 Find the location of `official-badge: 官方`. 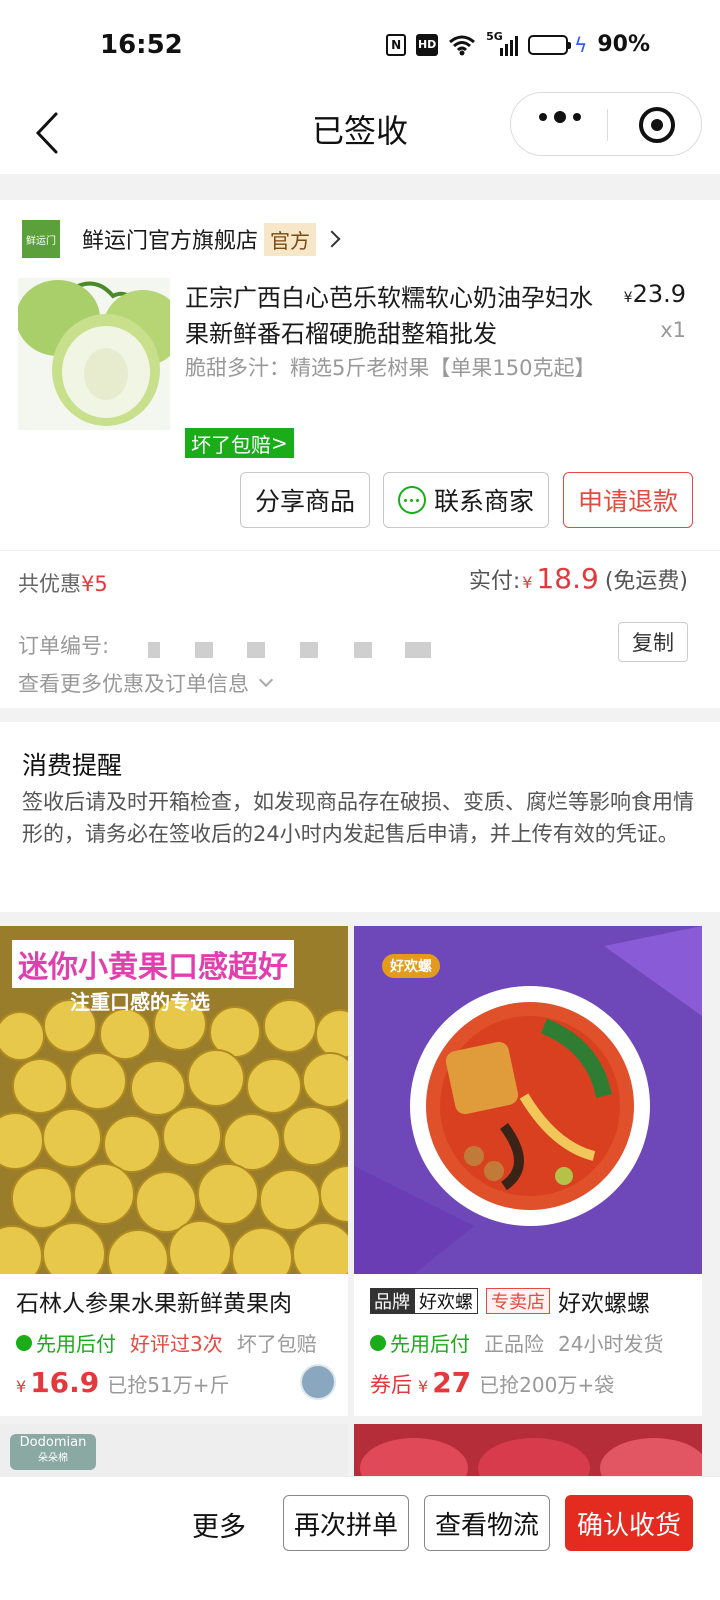

official-badge: 官方 is located at coordinates (290, 239).